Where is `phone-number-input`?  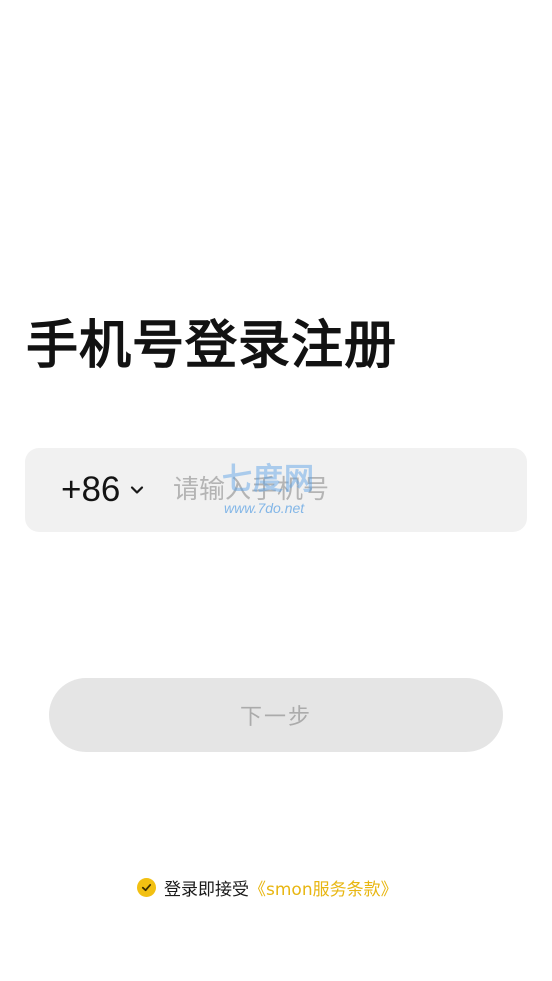 phone-number-input is located at coordinates (338, 490).